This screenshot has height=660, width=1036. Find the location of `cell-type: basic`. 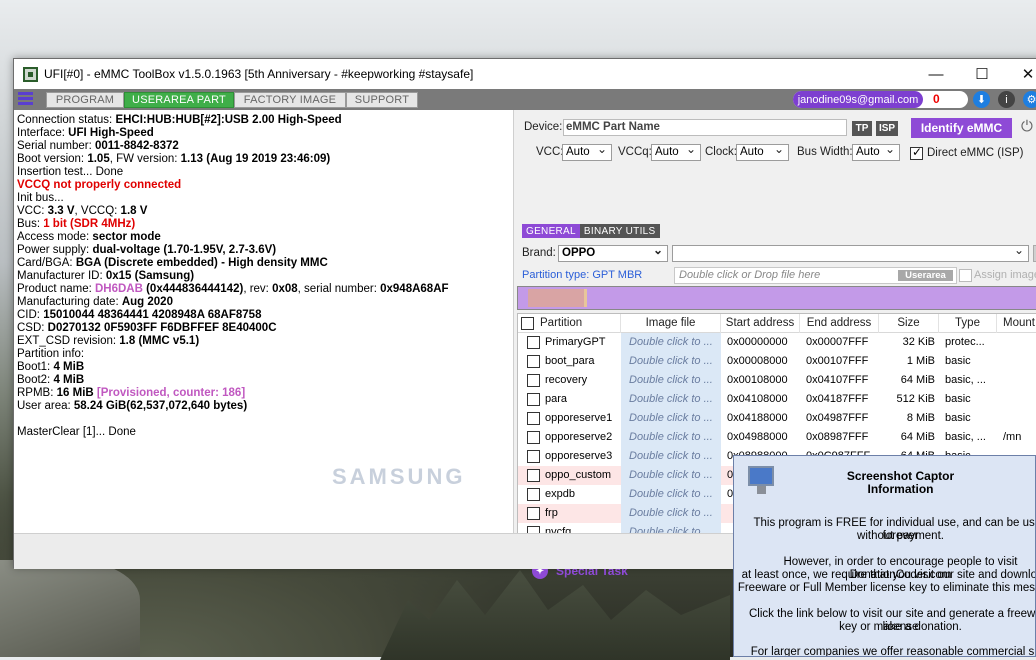

cell-type: basic is located at coordinates (958, 361).